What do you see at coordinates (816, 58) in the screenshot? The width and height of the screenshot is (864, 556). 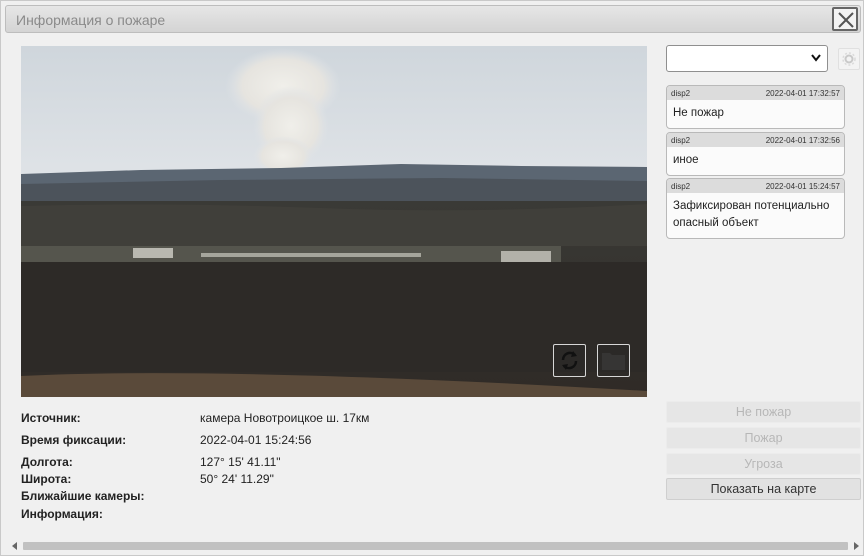 I see `chevron-down-icon` at bounding box center [816, 58].